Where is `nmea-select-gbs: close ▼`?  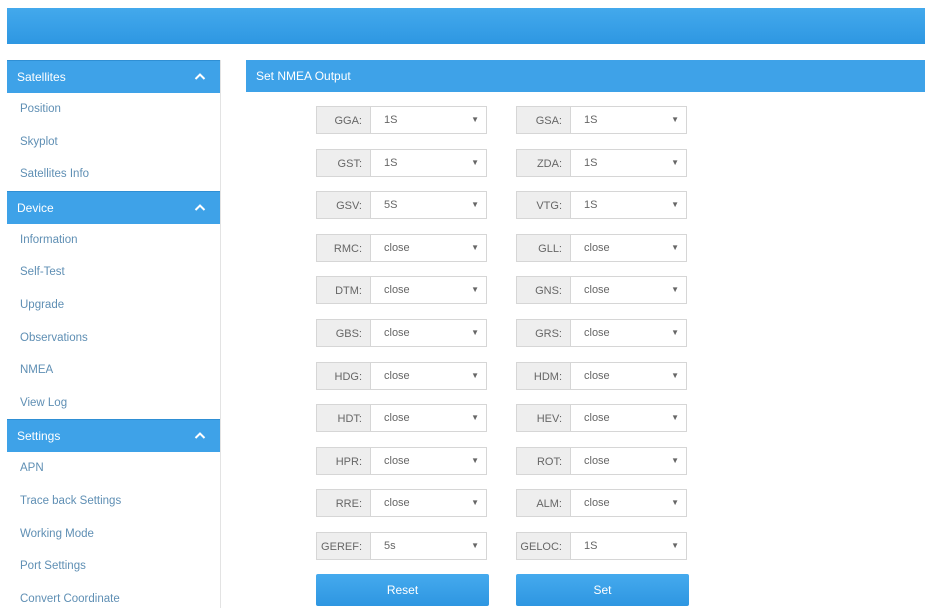 nmea-select-gbs: close ▼ is located at coordinates (428, 332).